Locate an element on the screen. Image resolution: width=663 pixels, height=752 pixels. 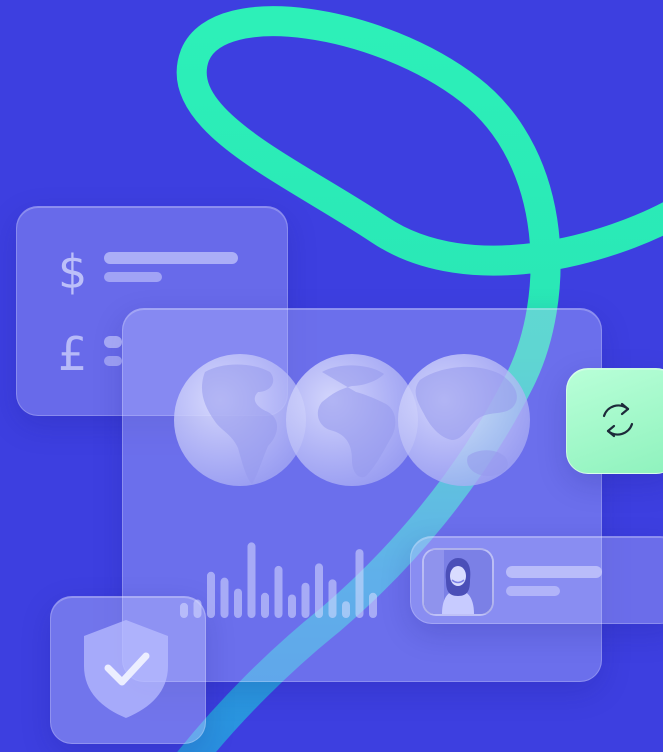
person-avatar-icon is located at coordinates (458, 582).